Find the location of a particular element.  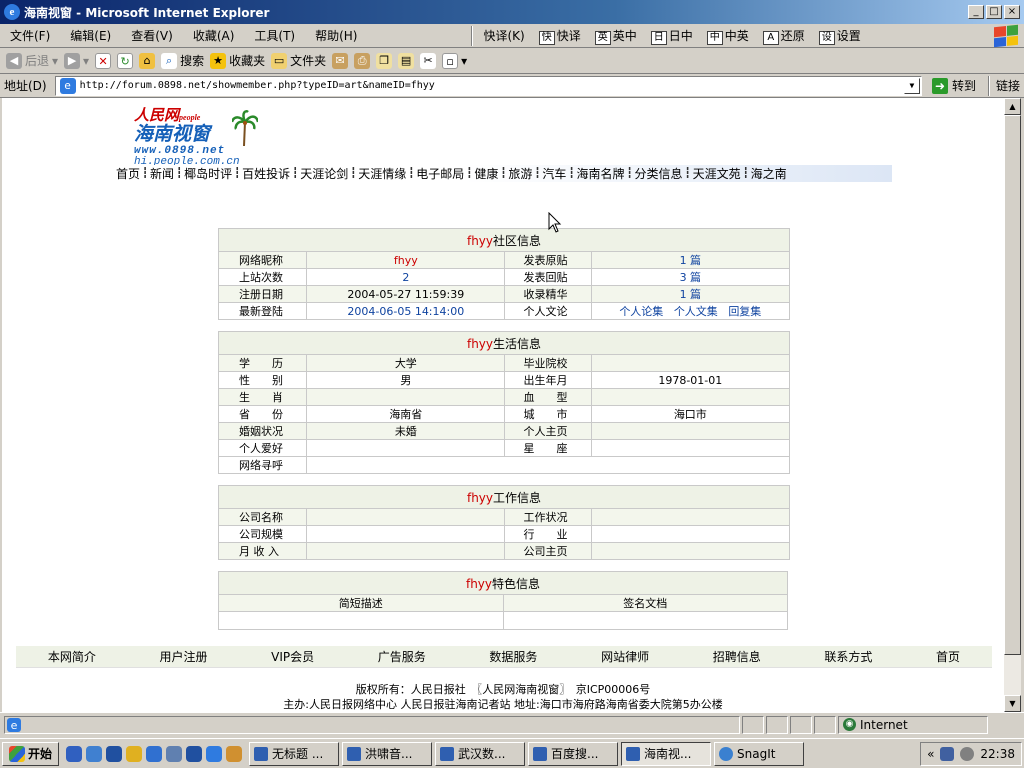

ql-doc-icon is located at coordinates (194, 753).